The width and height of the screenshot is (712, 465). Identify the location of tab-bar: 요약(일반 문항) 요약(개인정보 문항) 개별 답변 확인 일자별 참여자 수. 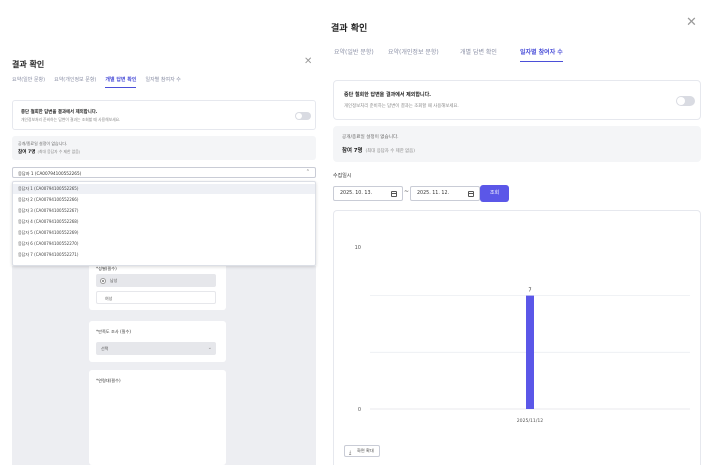
(96, 82).